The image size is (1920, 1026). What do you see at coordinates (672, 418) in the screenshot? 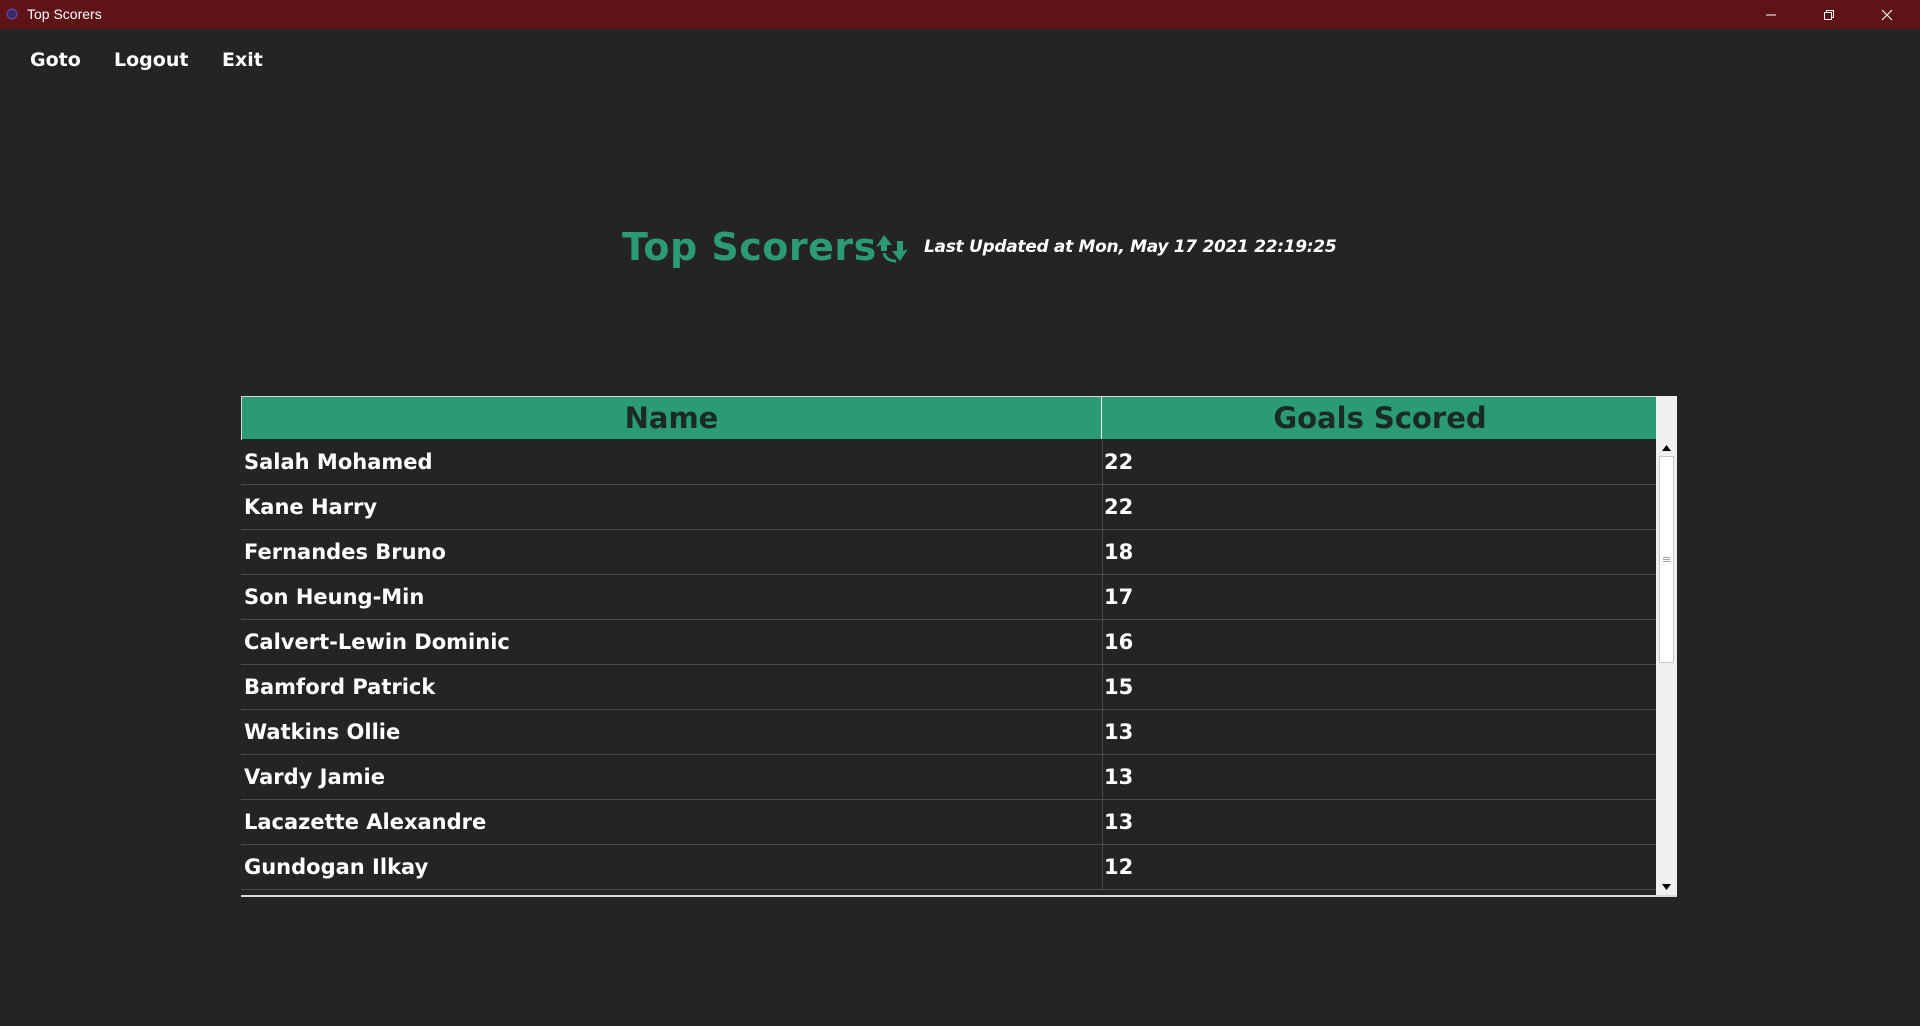
I see `column-header-name: Name` at bounding box center [672, 418].